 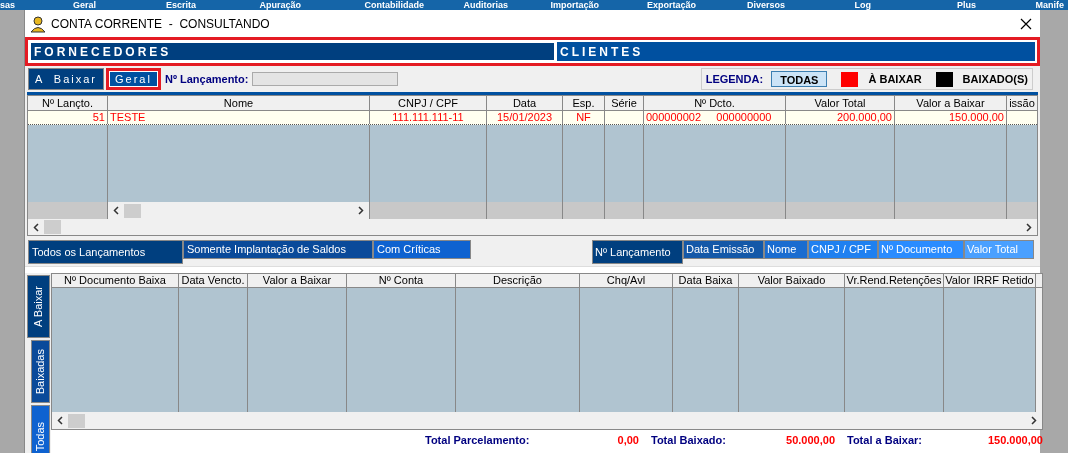 What do you see at coordinates (518, 280) in the screenshot?
I see `column-header: Descrição` at bounding box center [518, 280].